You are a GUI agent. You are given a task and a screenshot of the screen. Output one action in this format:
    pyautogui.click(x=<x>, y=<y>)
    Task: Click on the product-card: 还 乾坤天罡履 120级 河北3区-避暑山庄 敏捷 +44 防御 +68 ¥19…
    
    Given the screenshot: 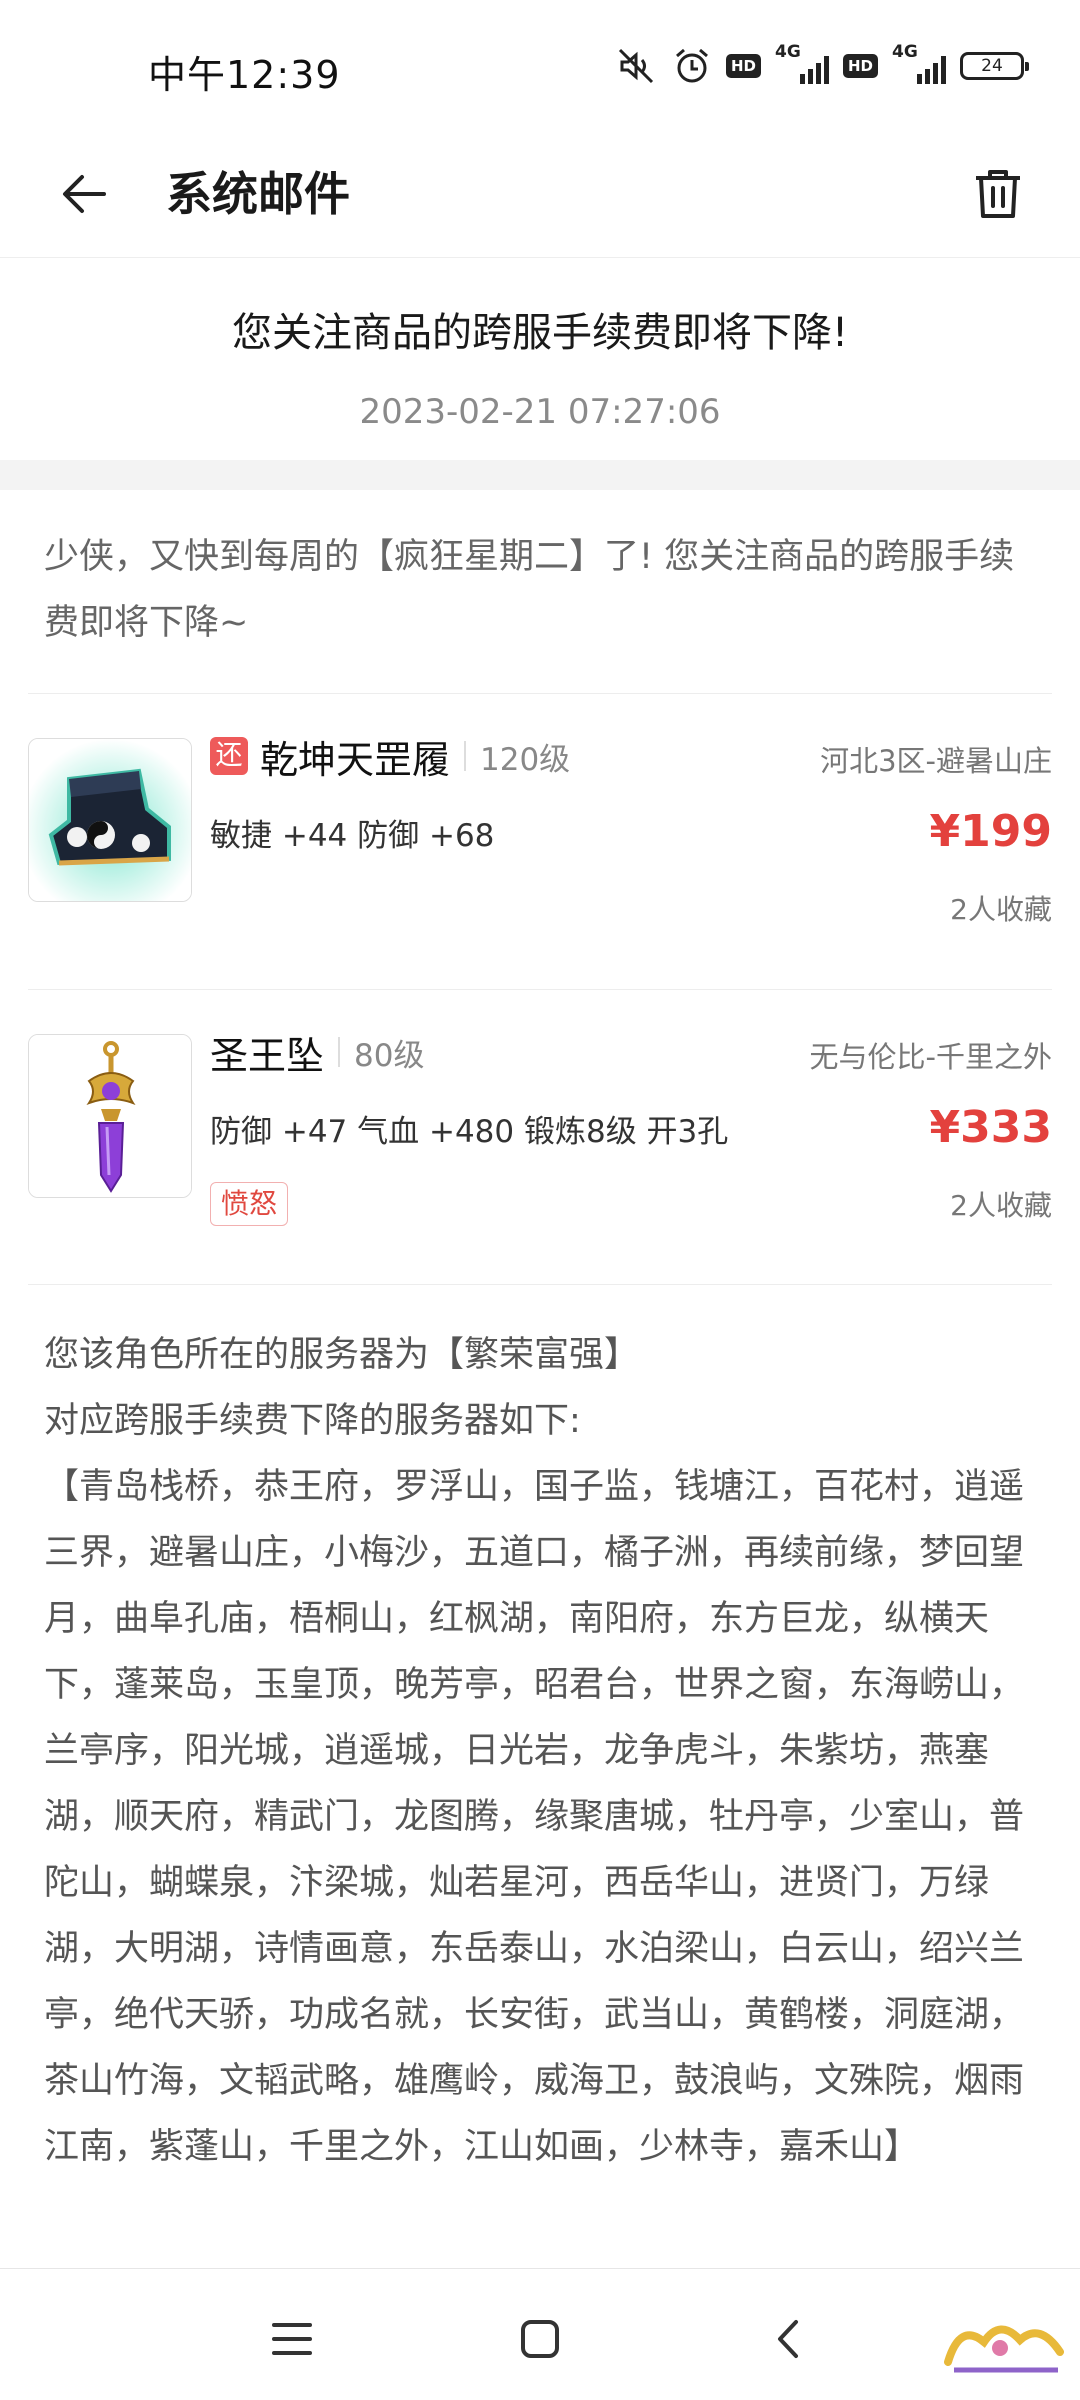 What is the action you would take?
    pyautogui.click(x=540, y=842)
    